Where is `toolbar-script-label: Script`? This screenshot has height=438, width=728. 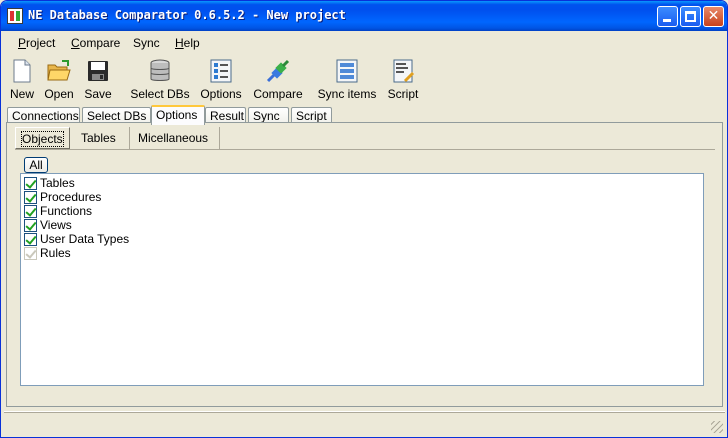
toolbar-script-label: Script is located at coordinates (403, 94).